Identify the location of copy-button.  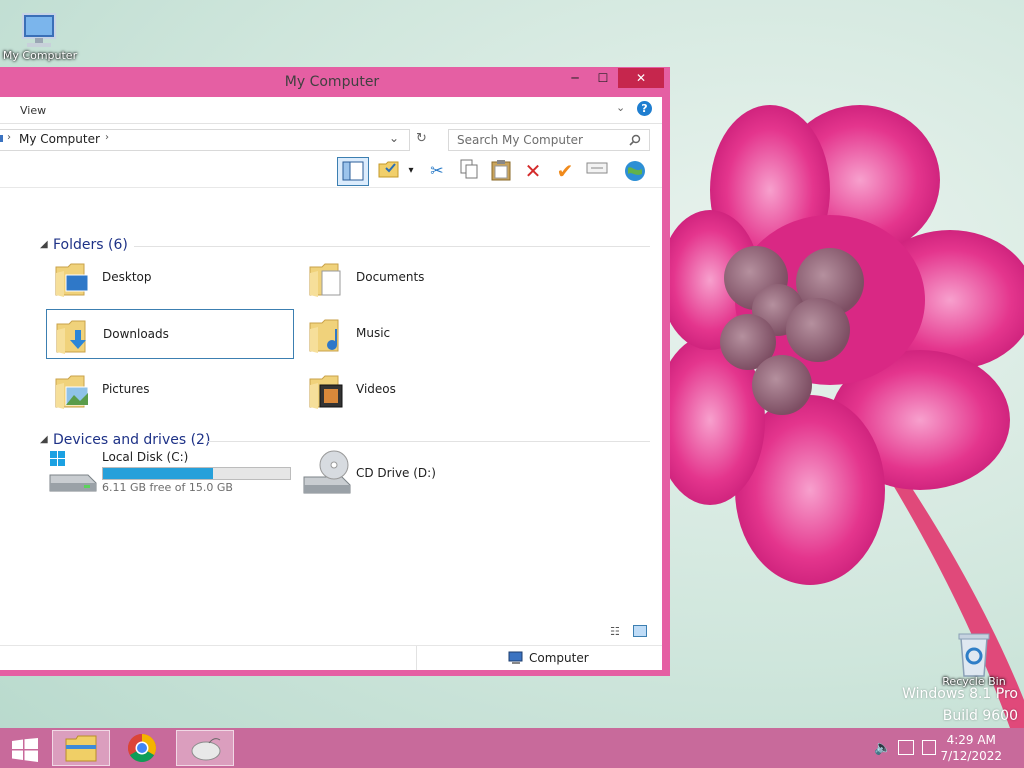
(469, 171).